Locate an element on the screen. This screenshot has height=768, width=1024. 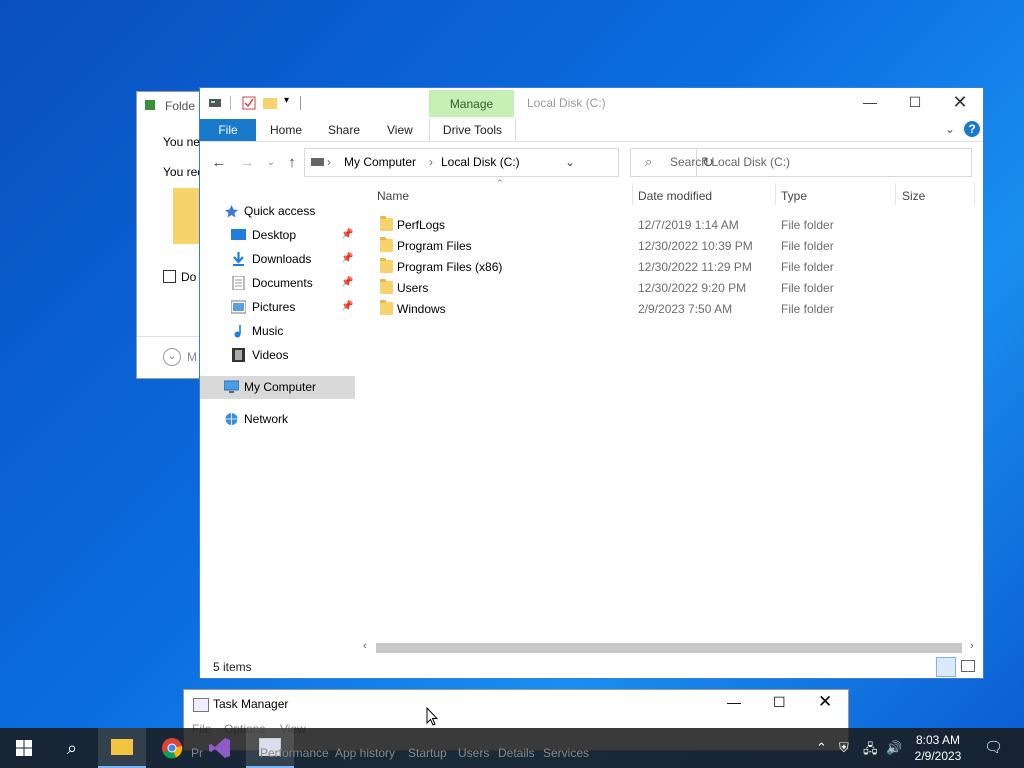
tm-tab-users: Users is located at coordinates (473, 753).